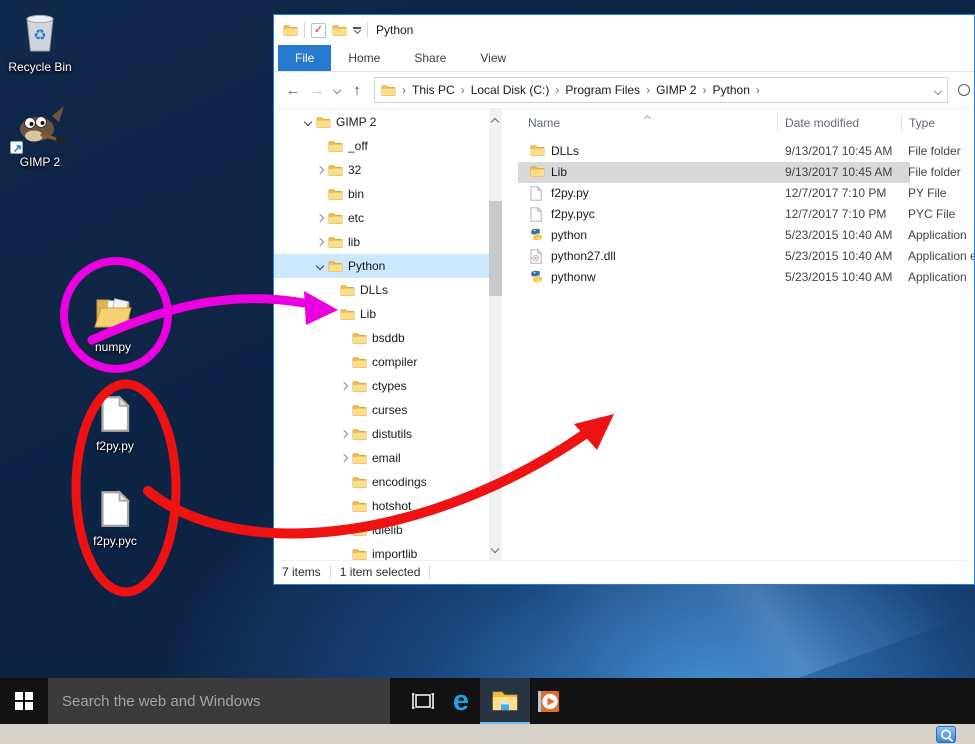 The width and height of the screenshot is (975, 744). Describe the element at coordinates (219, 701) in the screenshot. I see `taskbar-search-input: Search the web and Windows` at that location.